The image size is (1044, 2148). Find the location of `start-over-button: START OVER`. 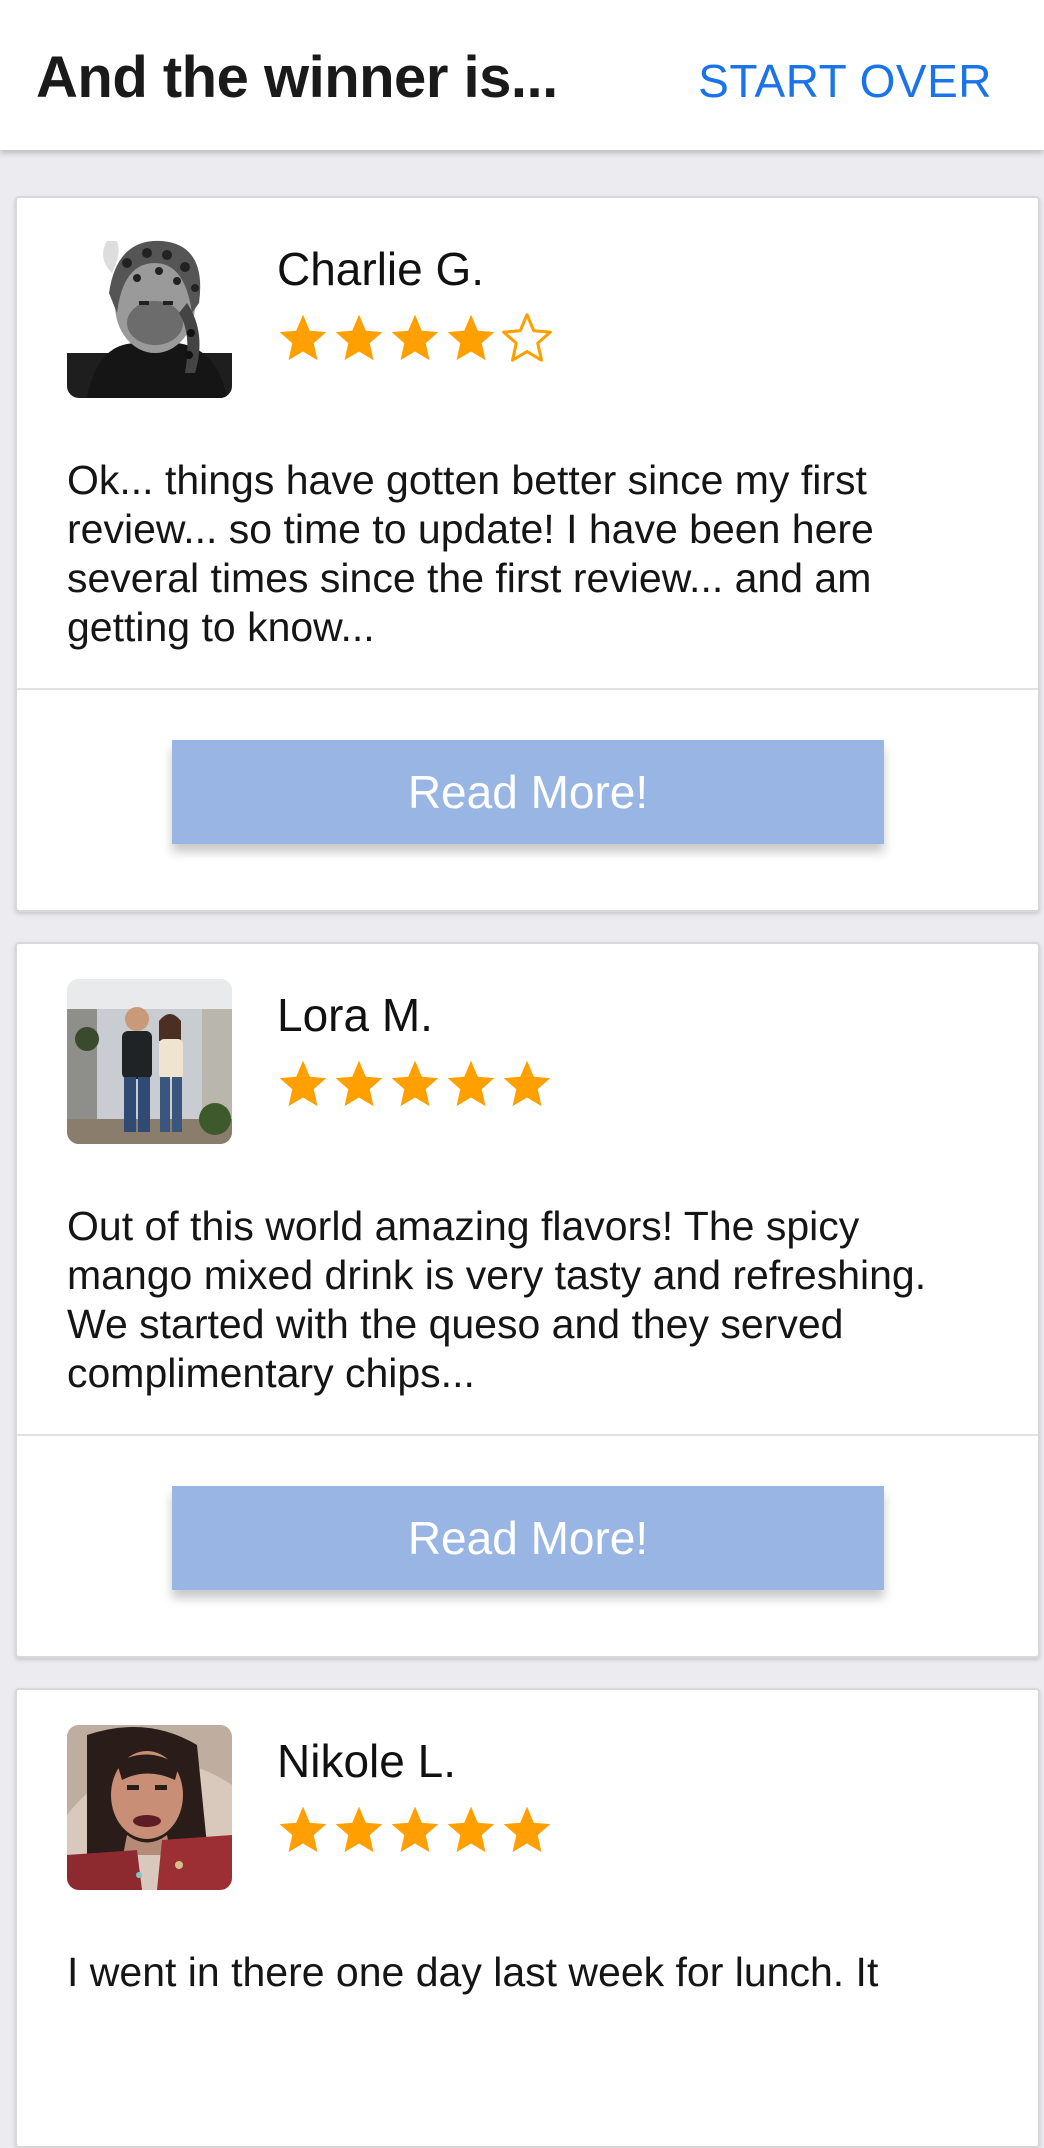

start-over-button: START OVER is located at coordinates (845, 81).